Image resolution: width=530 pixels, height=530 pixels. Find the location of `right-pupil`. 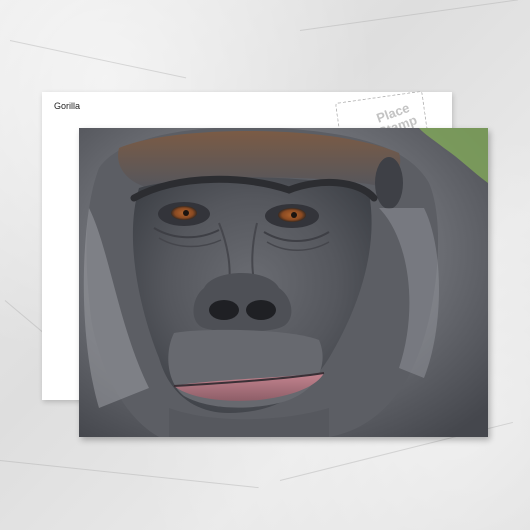

right-pupil is located at coordinates (294, 215).